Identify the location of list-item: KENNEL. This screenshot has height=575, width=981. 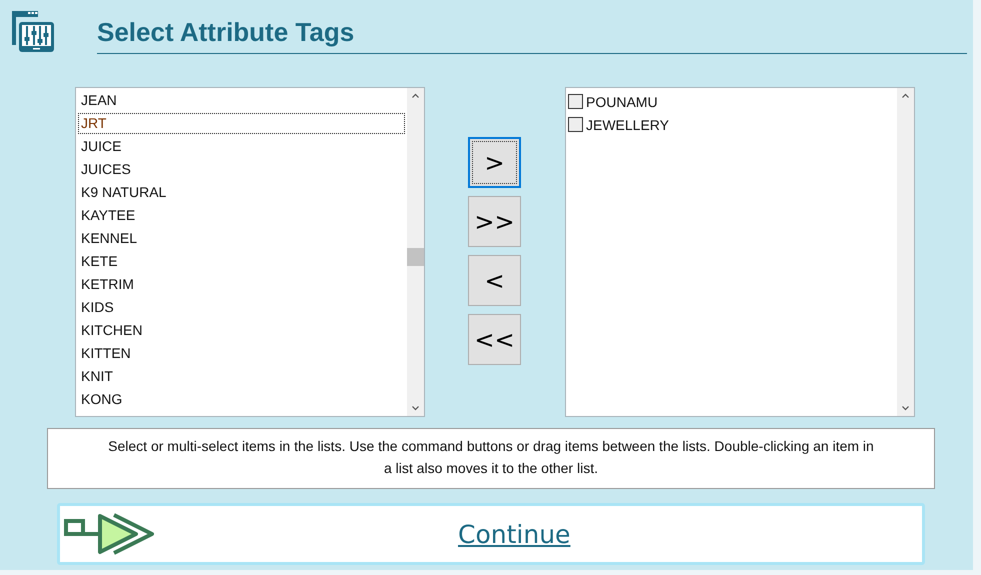
(241, 238).